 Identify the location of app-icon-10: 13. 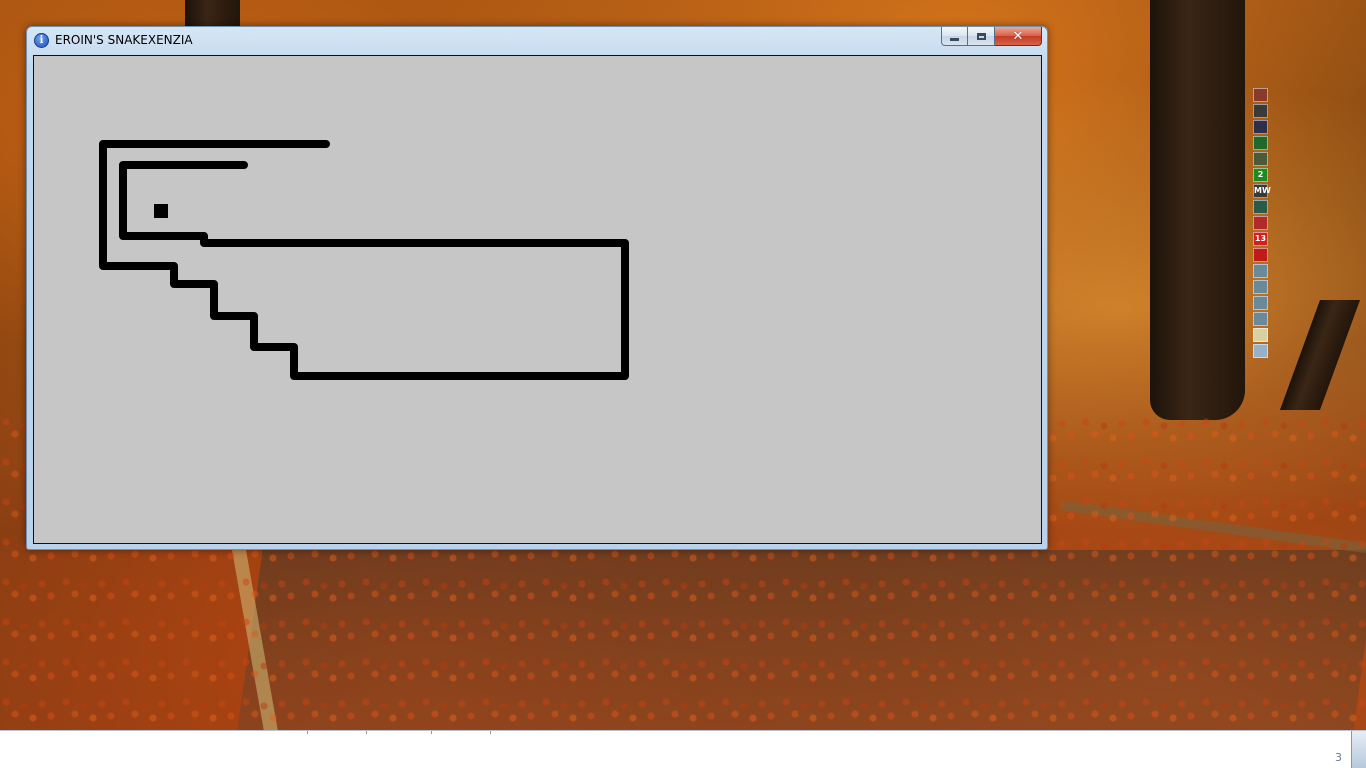
(1260, 239).